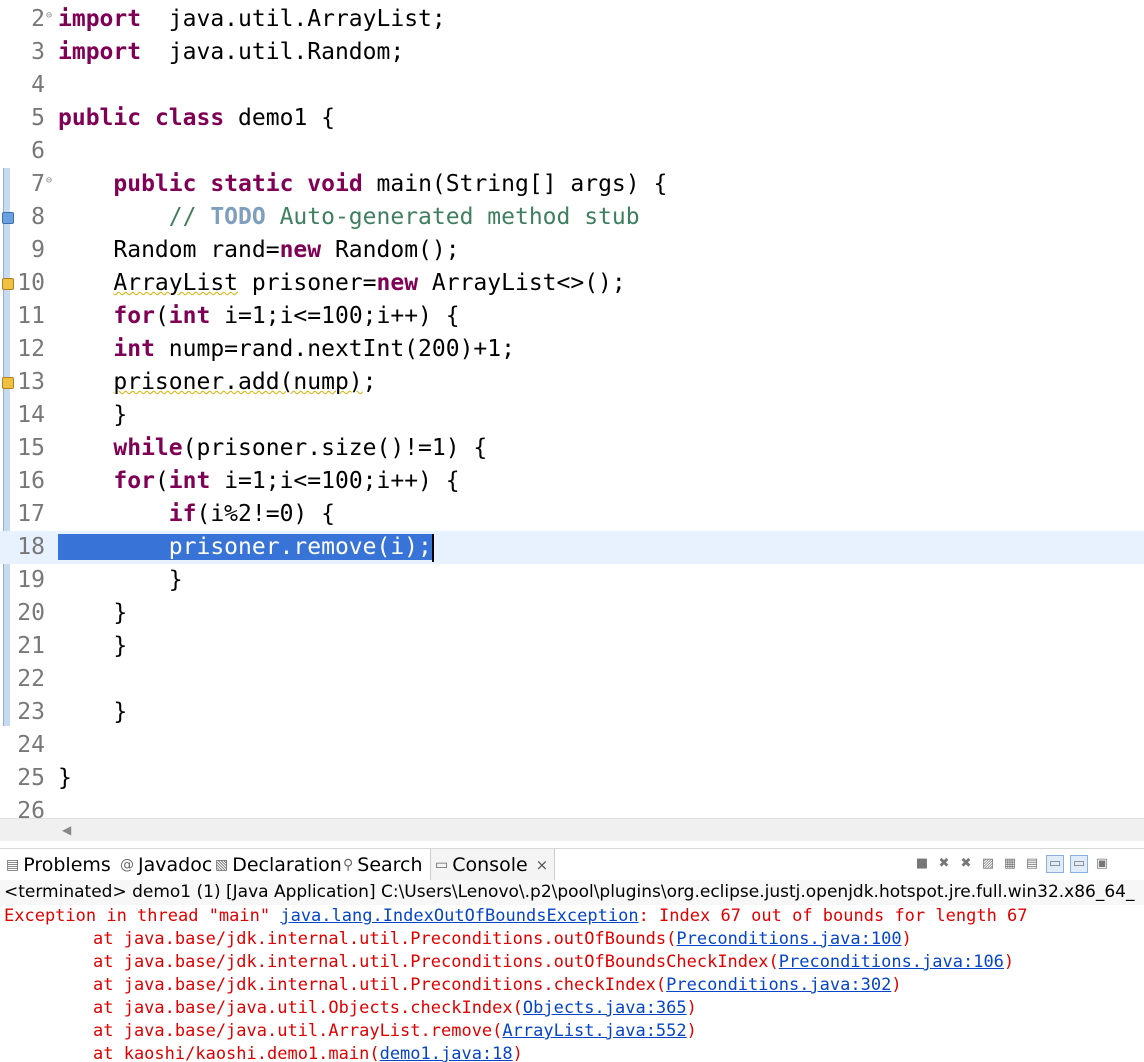 The width and height of the screenshot is (1144, 1062). I want to click on keyword-token: public, so click(155, 184).